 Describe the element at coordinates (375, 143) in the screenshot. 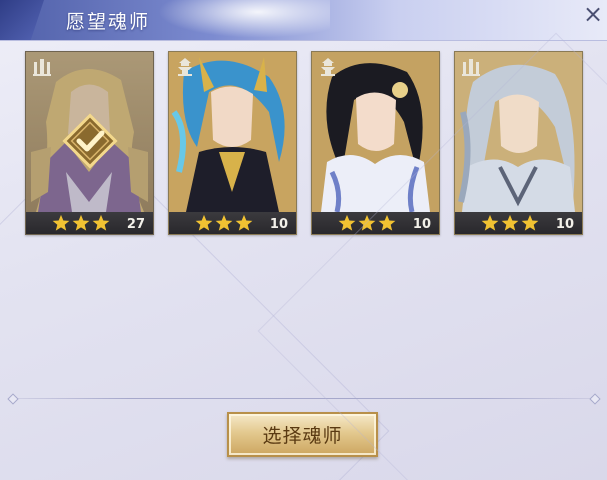

I see `soul-master-card-3: 10` at that location.